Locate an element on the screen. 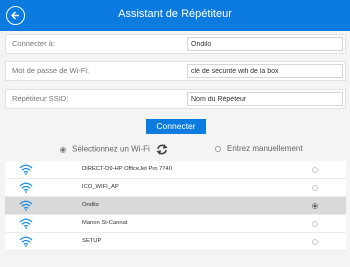 This screenshot has width=350, height=267. mode-select-wifi: Sélectionnez un Wi-Fi is located at coordinates (114, 149).